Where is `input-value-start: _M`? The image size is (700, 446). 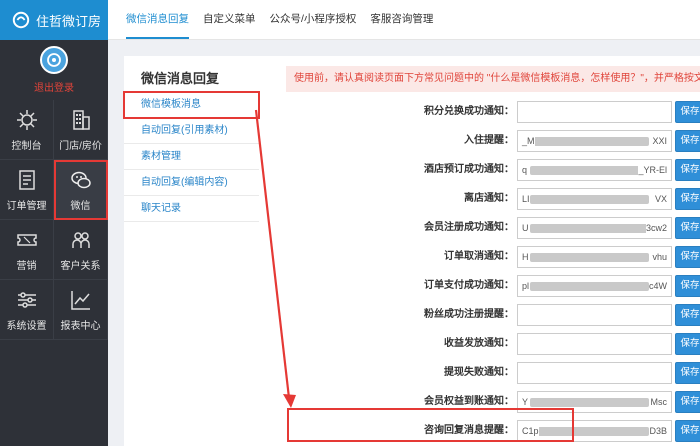 input-value-start: _M is located at coordinates (528, 141).